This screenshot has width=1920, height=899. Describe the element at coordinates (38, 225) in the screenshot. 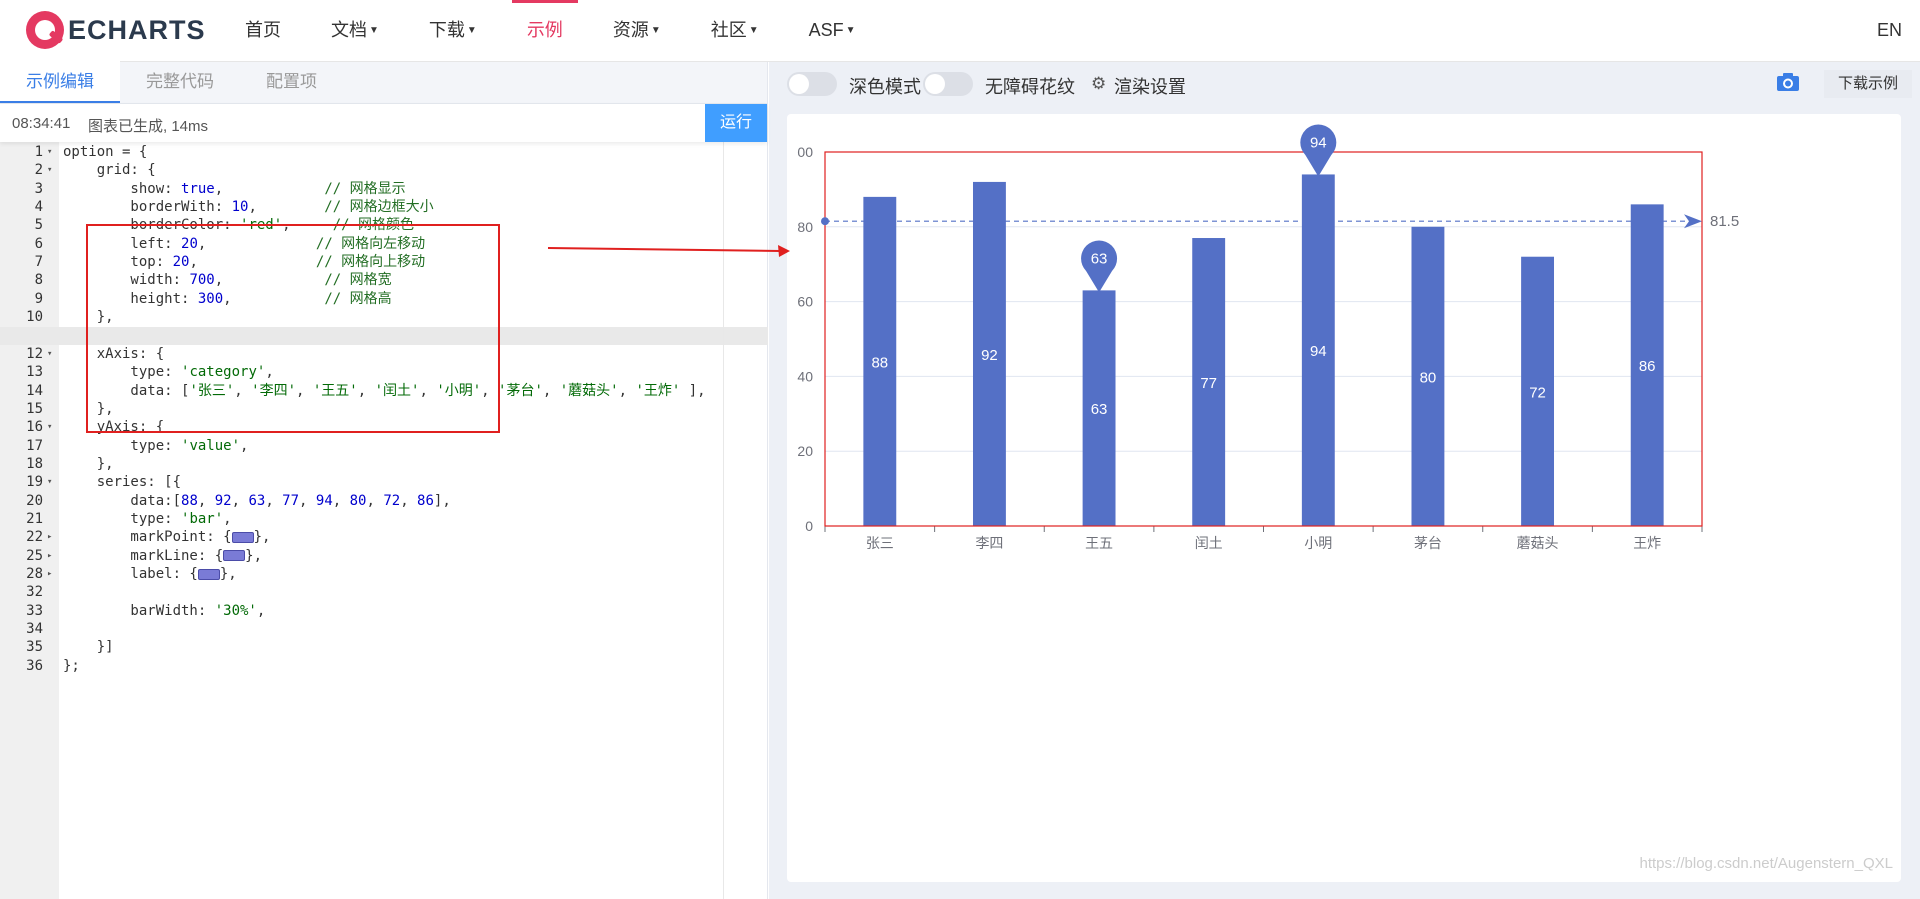

I see `line-number: 5` at that location.